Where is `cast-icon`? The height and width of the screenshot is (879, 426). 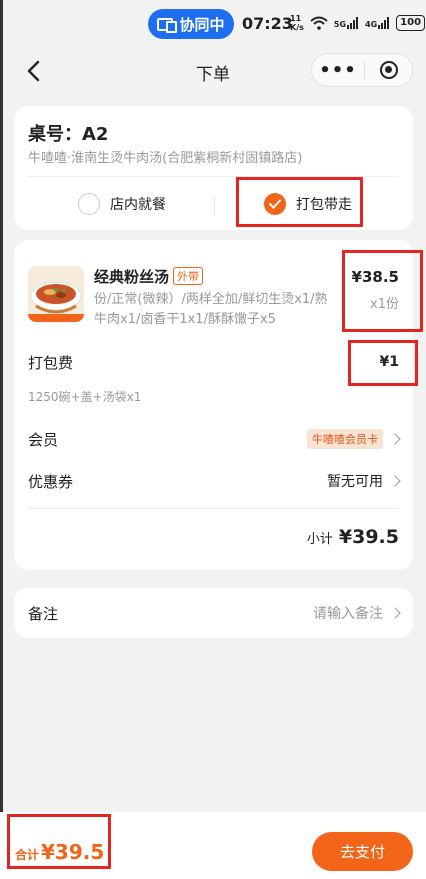
cast-icon is located at coordinates (167, 25).